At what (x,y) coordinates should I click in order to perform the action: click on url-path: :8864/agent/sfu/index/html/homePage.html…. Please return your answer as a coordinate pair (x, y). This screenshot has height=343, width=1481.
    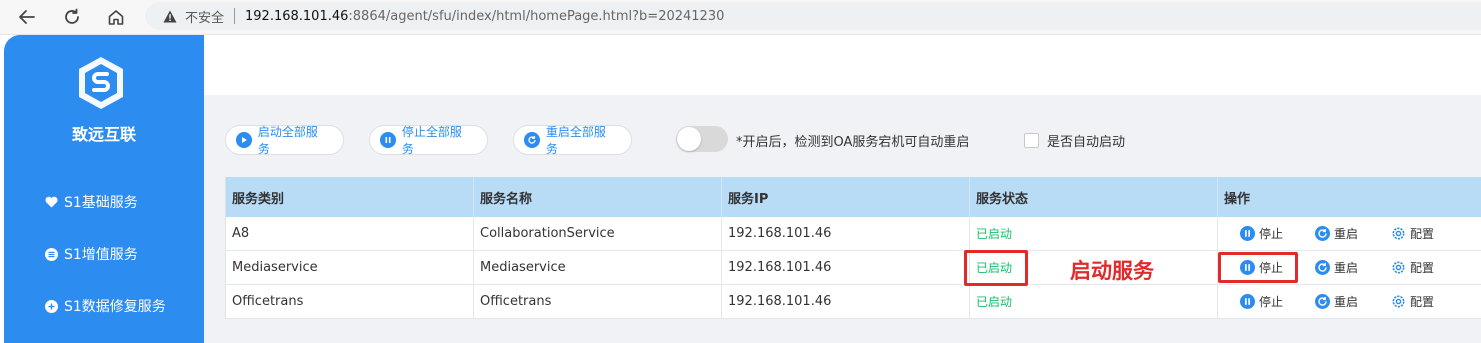
    Looking at the image, I should click on (536, 16).